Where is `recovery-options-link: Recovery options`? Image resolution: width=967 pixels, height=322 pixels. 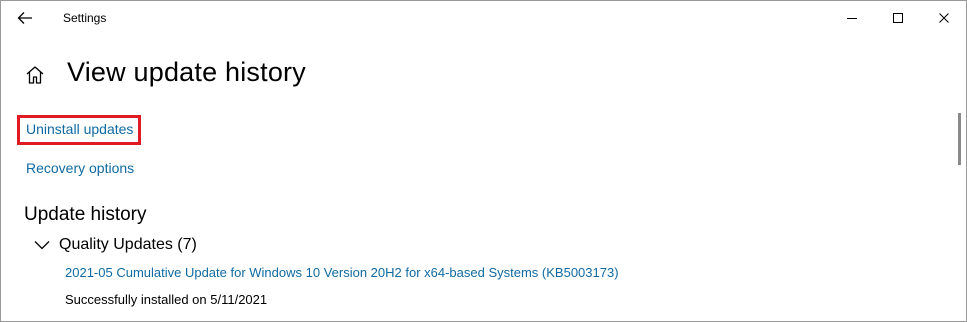
recovery-options-link: Recovery options is located at coordinates (80, 168).